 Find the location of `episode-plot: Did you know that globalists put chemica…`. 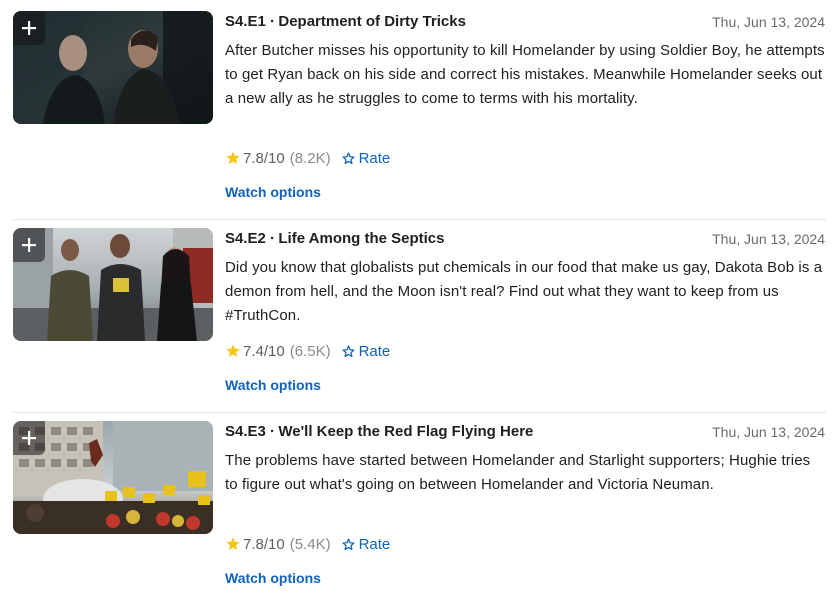

episode-plot: Did you know that globalists put chemica… is located at coordinates (524, 291).